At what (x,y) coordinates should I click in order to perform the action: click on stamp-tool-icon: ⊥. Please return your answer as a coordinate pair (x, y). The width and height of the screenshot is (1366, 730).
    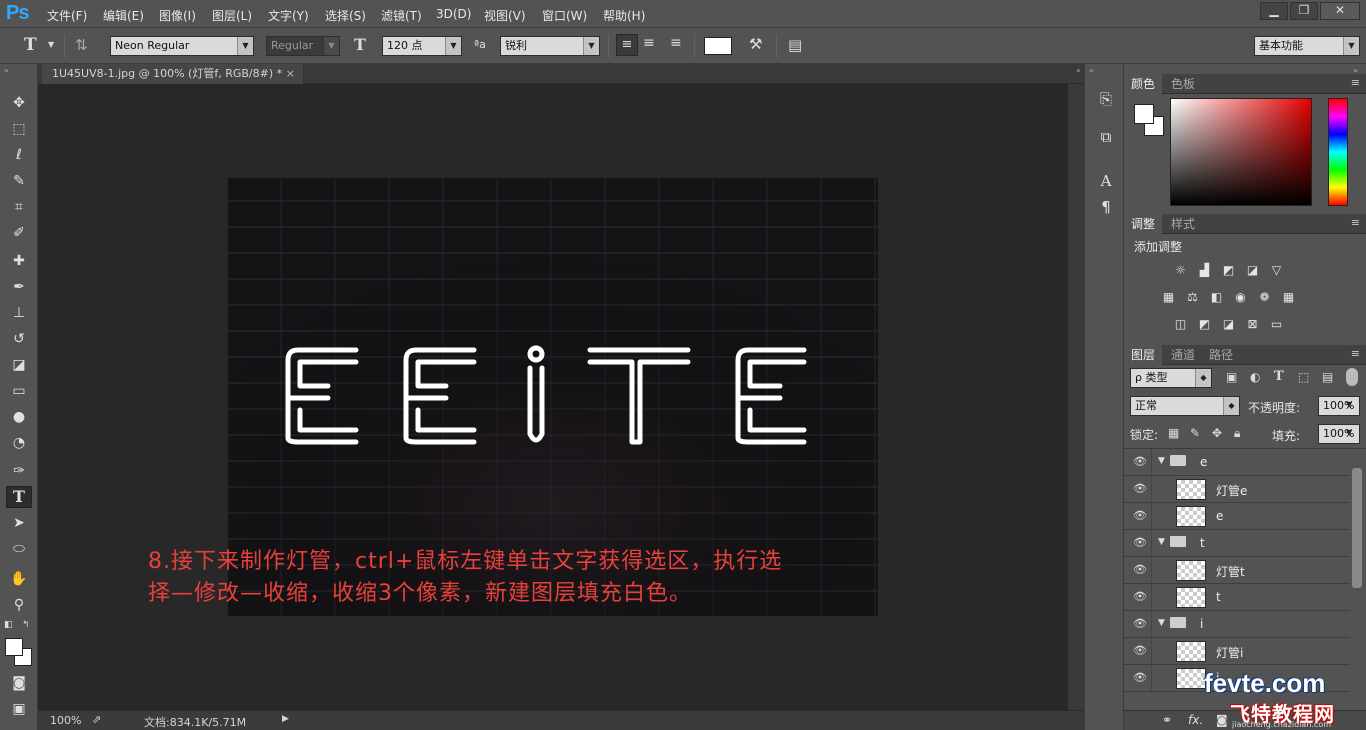
    Looking at the image, I should click on (19, 313).